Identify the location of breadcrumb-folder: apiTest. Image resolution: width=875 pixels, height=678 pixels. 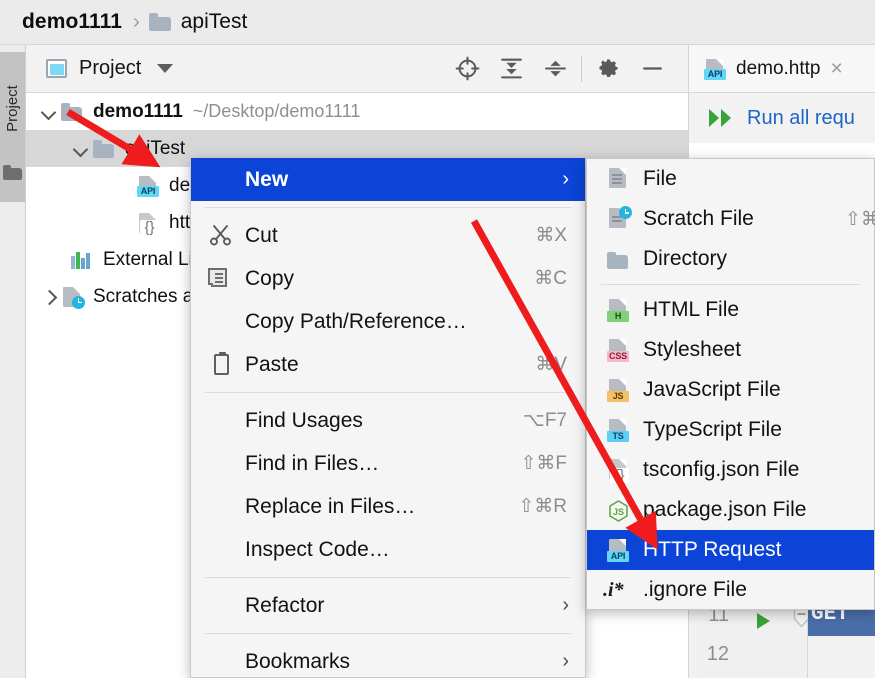
(214, 22).